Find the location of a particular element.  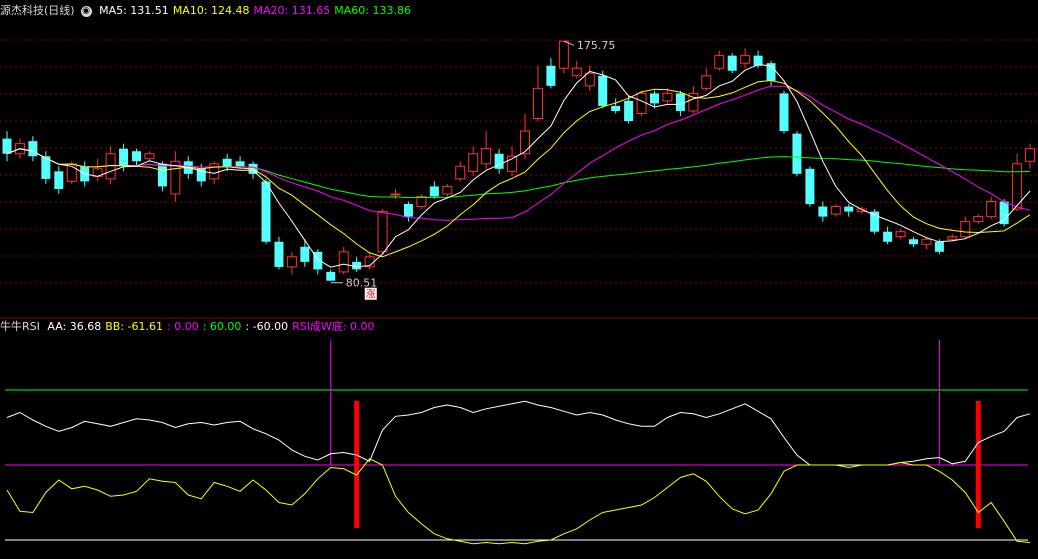

series-AA is located at coordinates (518, 433).